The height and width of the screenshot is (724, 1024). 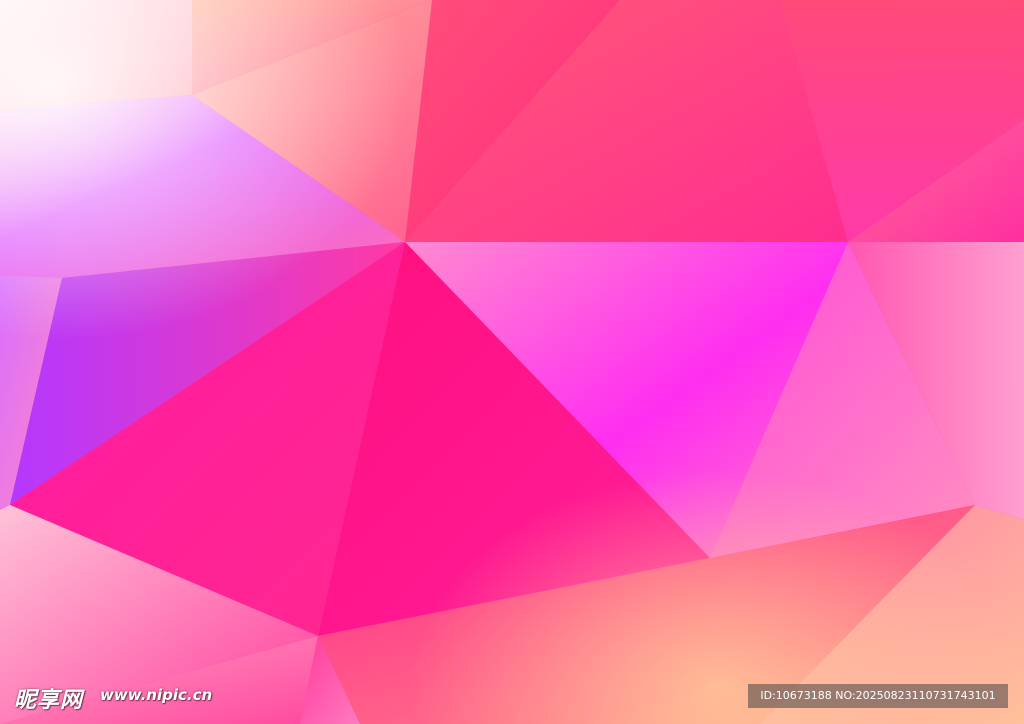 What do you see at coordinates (878, 696) in the screenshot?
I see `watermark-id-badge: ID:10673188 NO:20250823110731743101` at bounding box center [878, 696].